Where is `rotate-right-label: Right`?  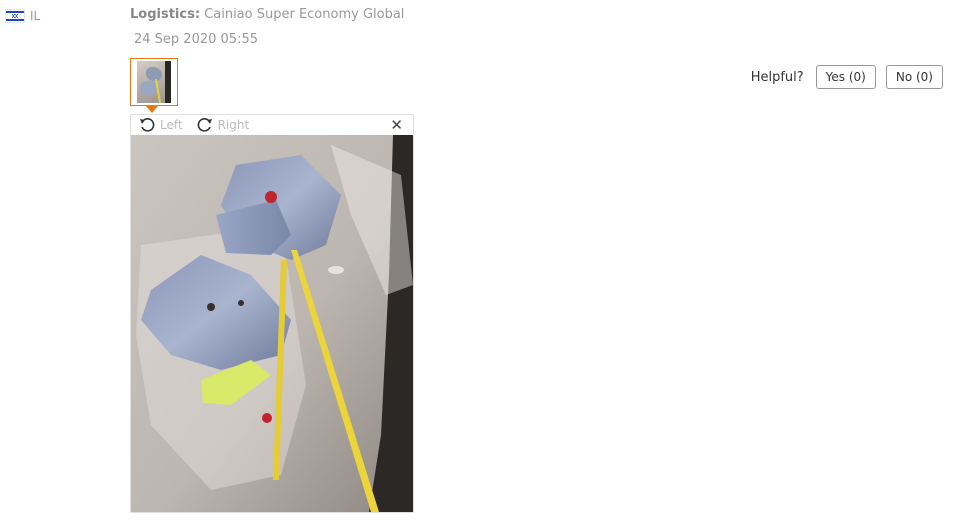
rotate-right-label: Right is located at coordinates (233, 125).